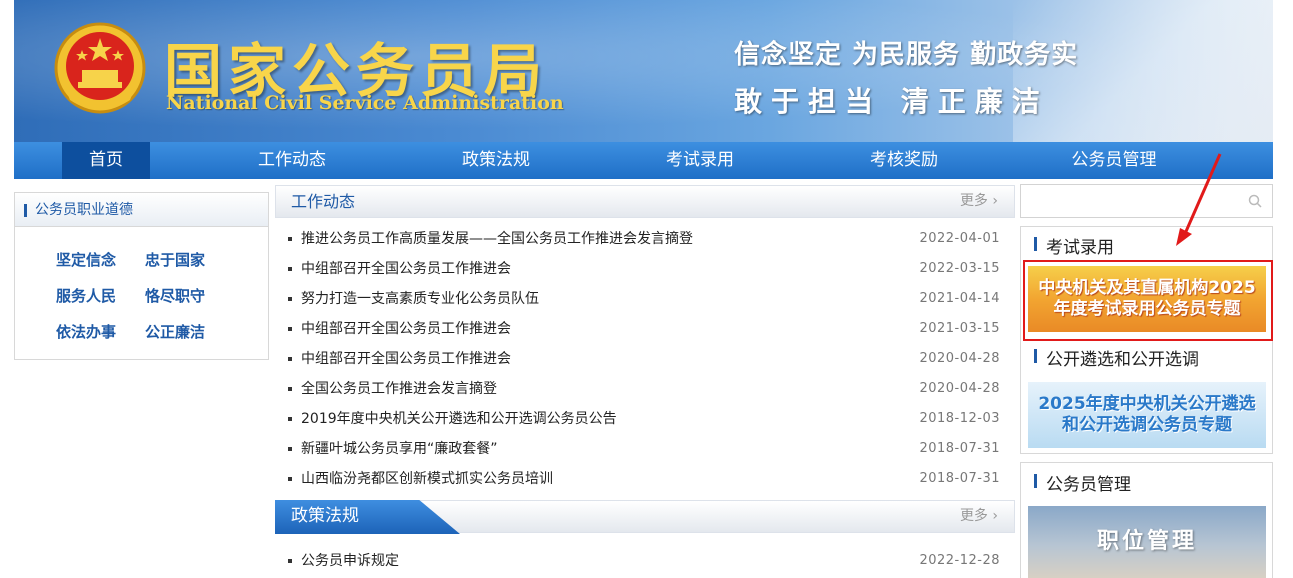 This screenshot has height=578, width=1293. I want to click on news-date: 2022-03-15, so click(959, 268).